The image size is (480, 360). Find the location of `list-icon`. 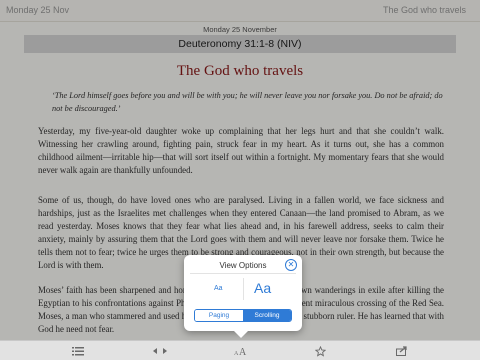

list-icon is located at coordinates (78, 350).